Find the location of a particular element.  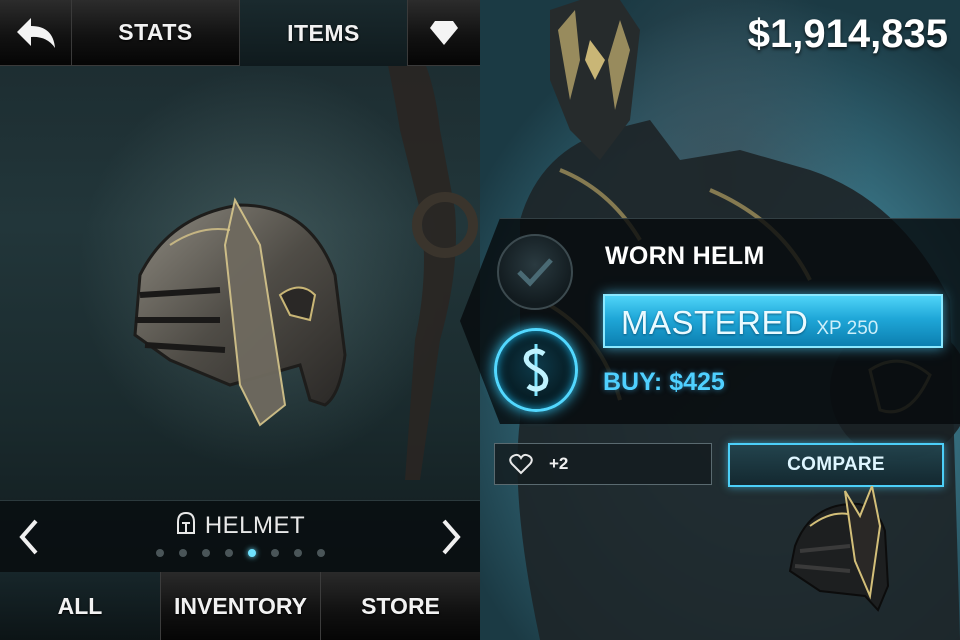

tab-inventory-label: INVENTORY is located at coordinates (240, 605).